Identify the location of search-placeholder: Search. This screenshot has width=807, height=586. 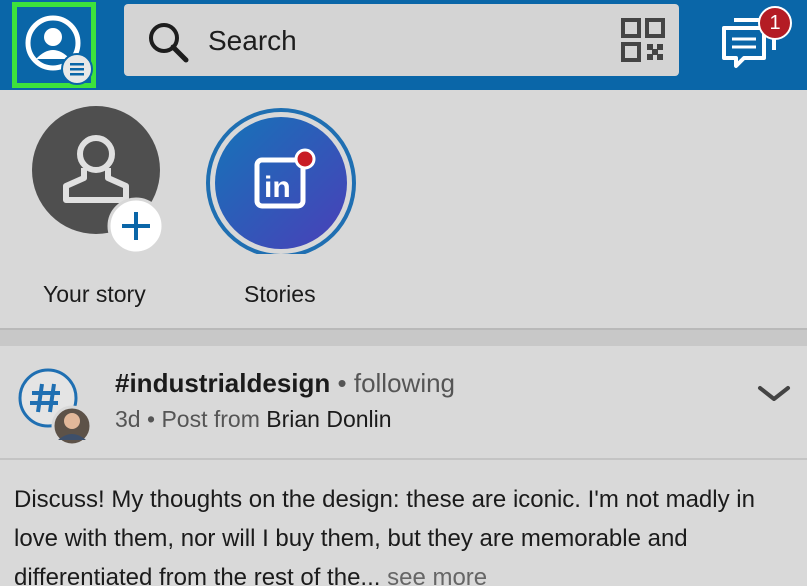
(252, 40).